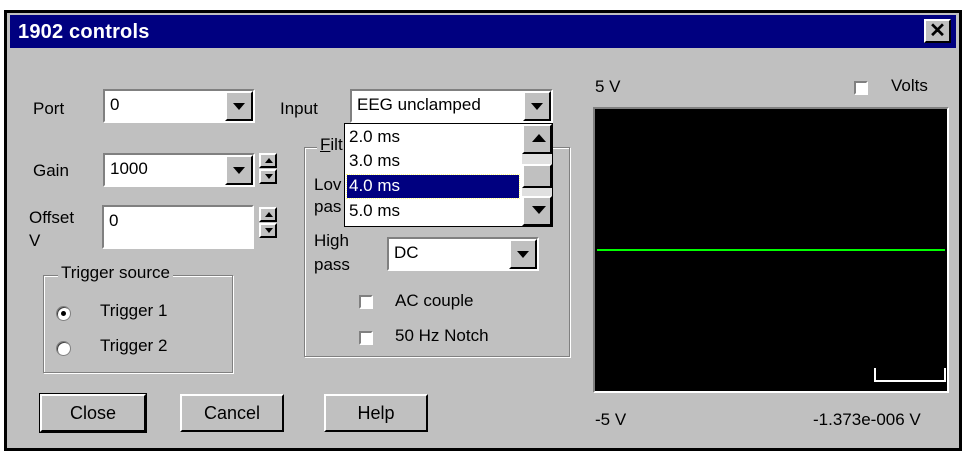 The image size is (980, 457). I want to click on gain-spinner, so click(268, 169).